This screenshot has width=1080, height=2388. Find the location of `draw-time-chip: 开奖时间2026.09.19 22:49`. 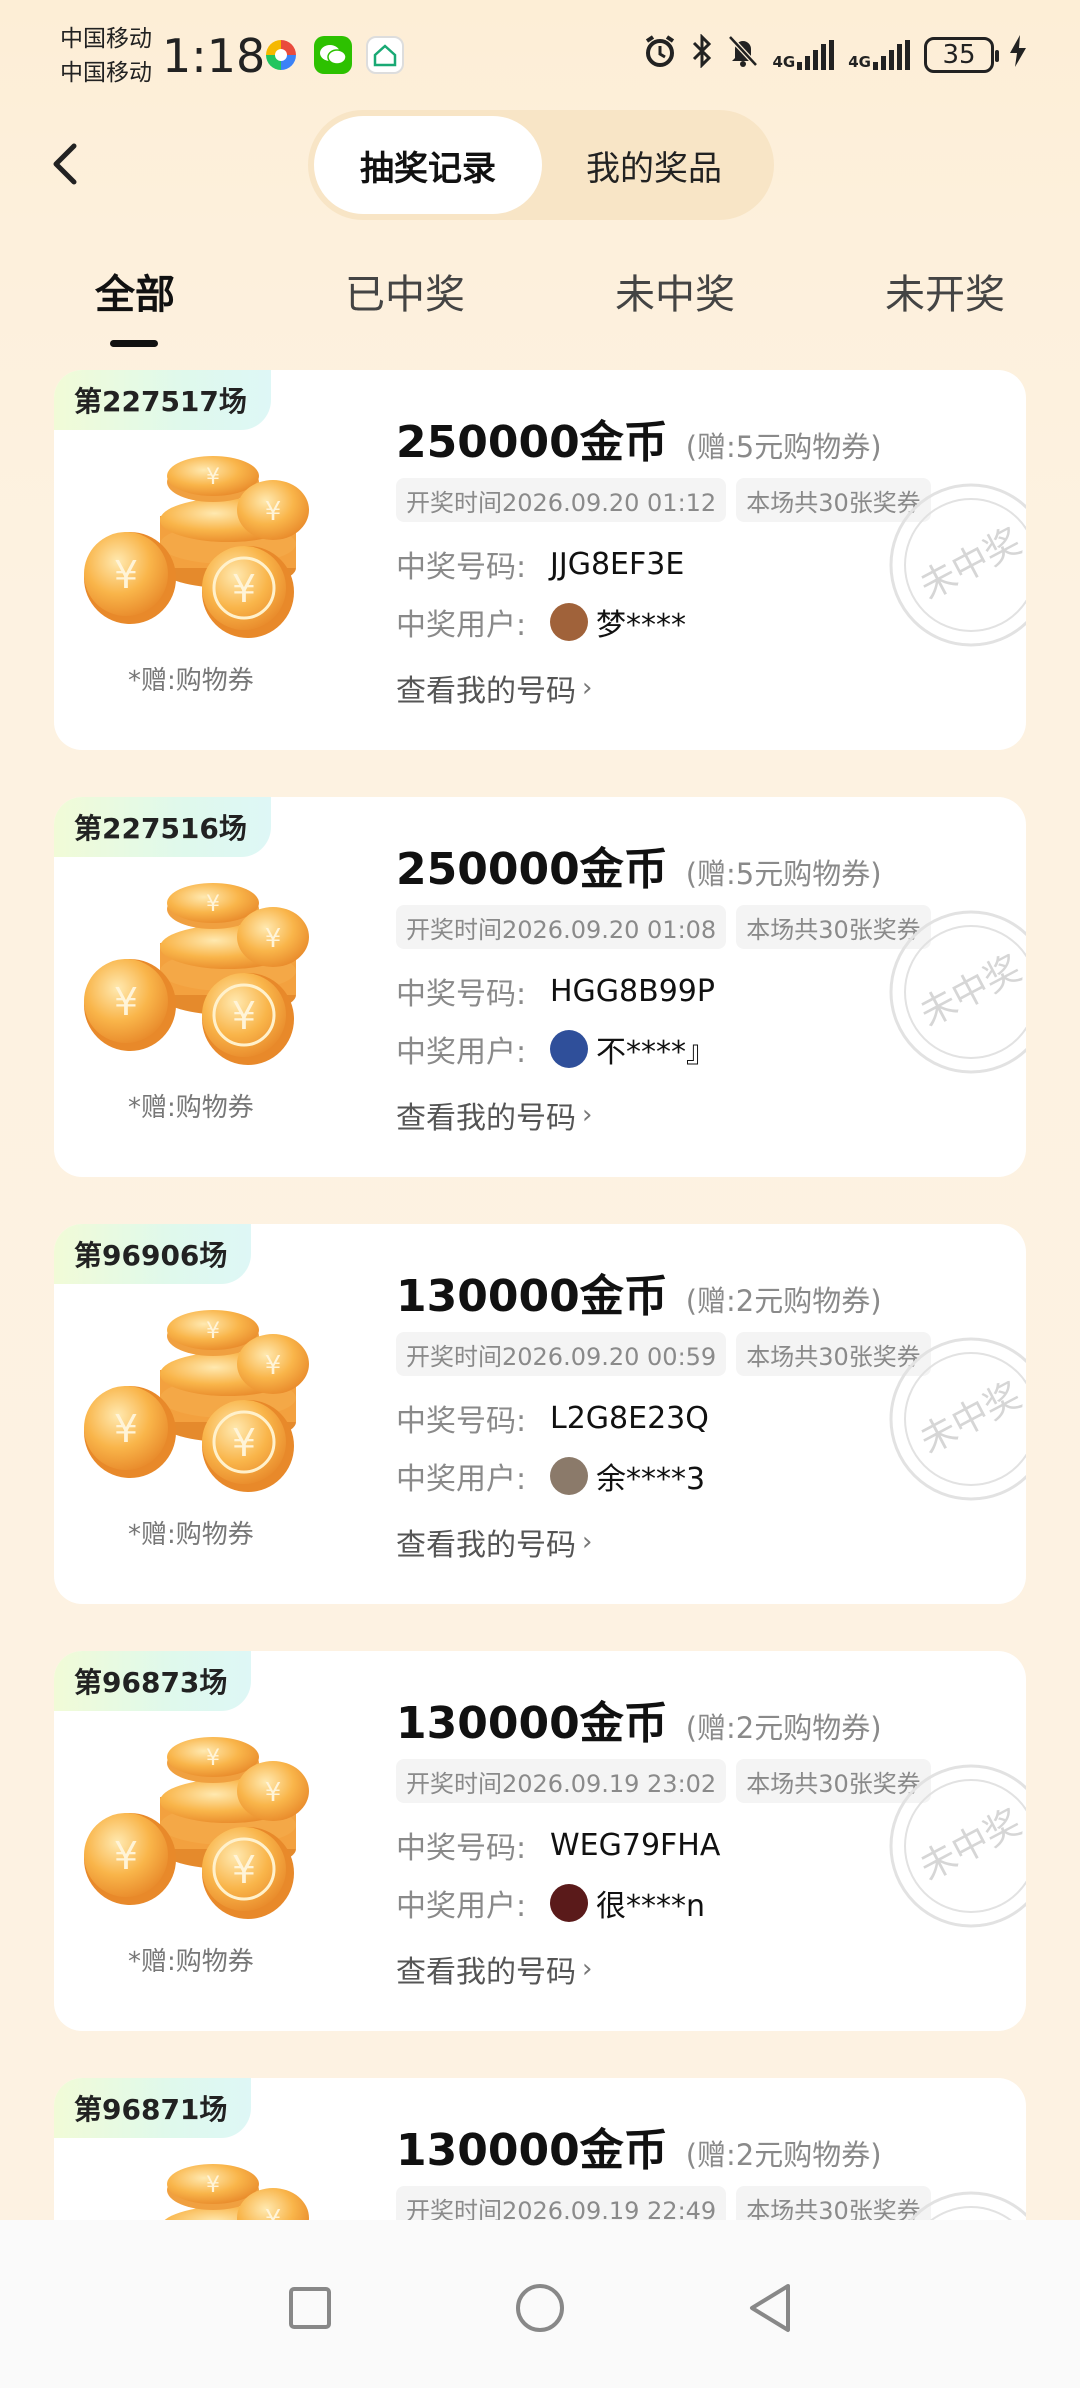

draw-time-chip: 开奖时间2026.09.19 22:49 is located at coordinates (561, 2203).